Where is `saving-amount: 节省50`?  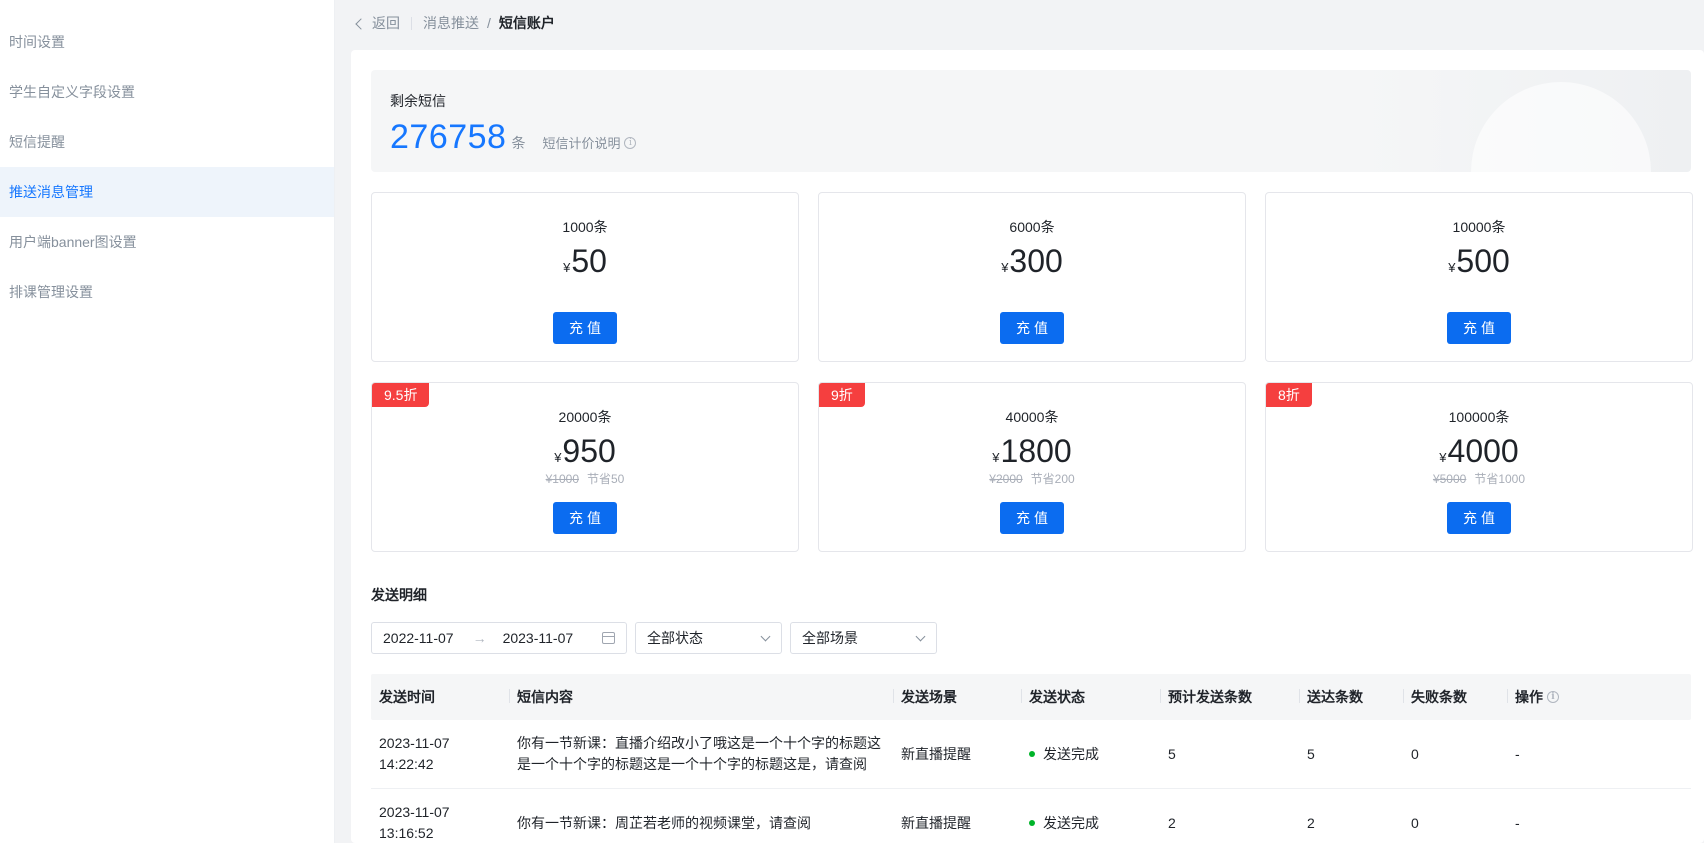 saving-amount: 节省50 is located at coordinates (606, 479).